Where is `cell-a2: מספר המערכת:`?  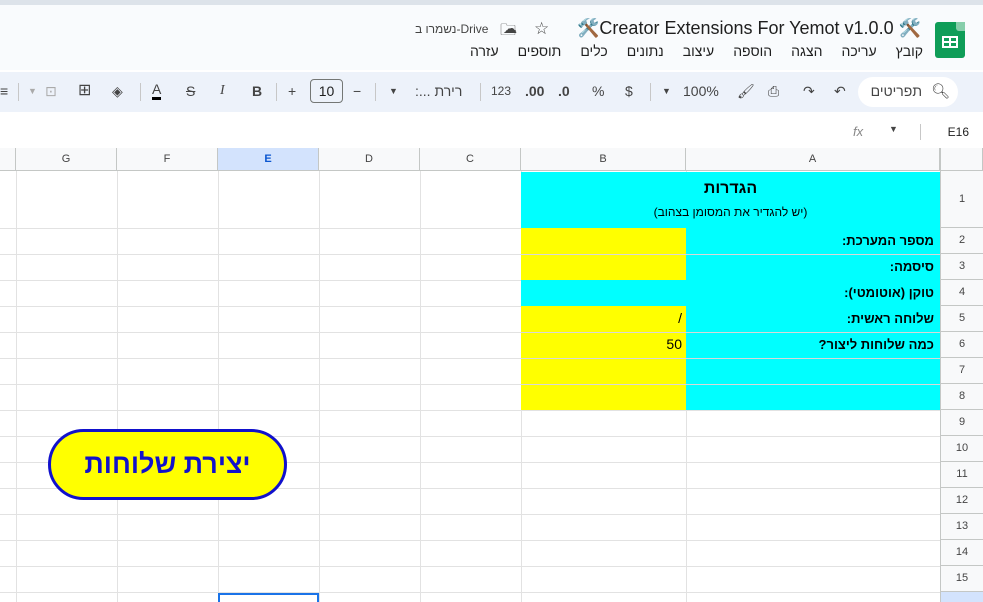 cell-a2: מספר המערכת: is located at coordinates (813, 241).